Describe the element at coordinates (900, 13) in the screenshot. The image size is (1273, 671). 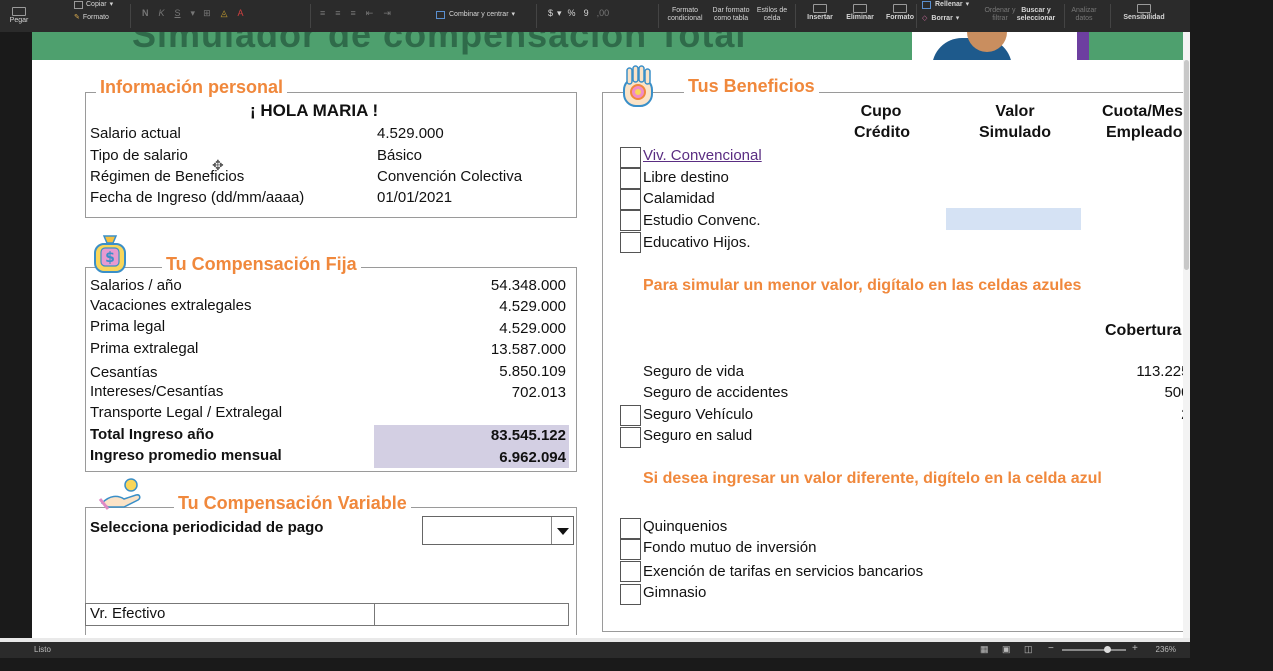
I see `format-button: Formato` at that location.